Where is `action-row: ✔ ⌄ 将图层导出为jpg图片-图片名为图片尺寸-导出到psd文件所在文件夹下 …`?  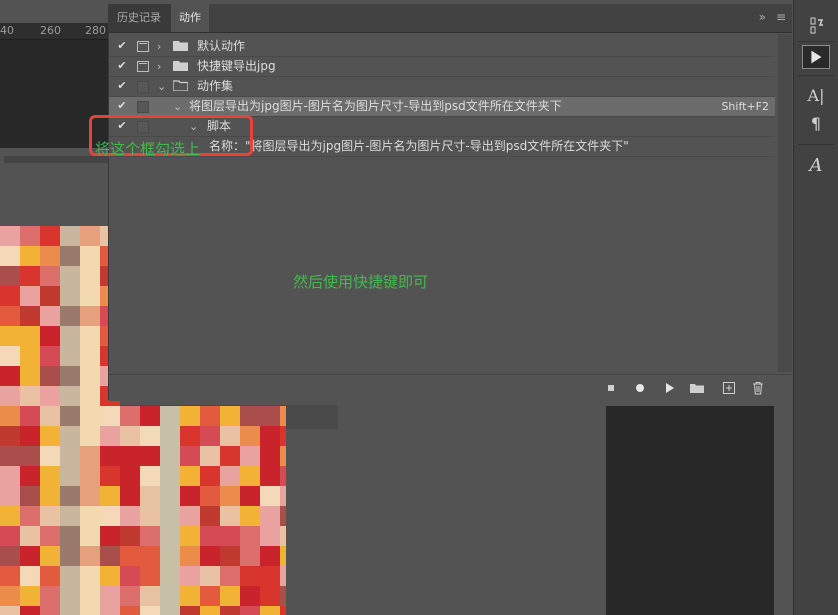
action-row: ✔ ⌄ 将图层导出为jpg图片-图片名为图片尺寸-导出到psd文件所在文件夹下 … is located at coordinates (442, 107).